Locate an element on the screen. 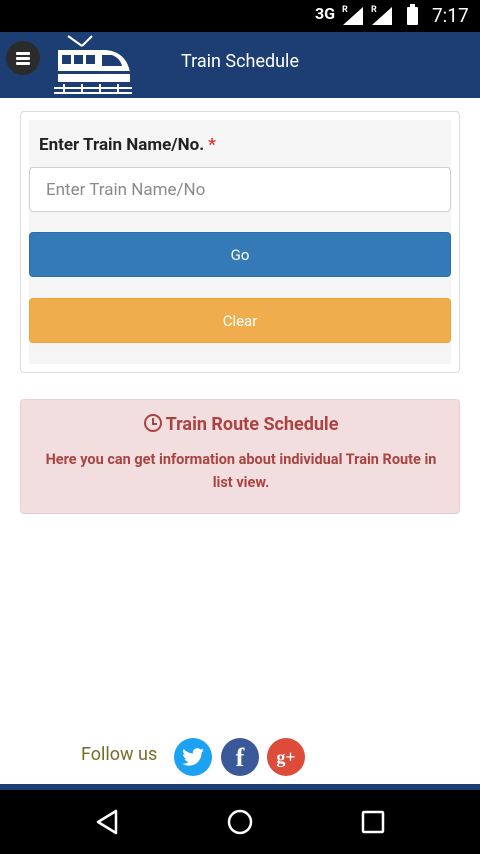  home-icon is located at coordinates (240, 822).